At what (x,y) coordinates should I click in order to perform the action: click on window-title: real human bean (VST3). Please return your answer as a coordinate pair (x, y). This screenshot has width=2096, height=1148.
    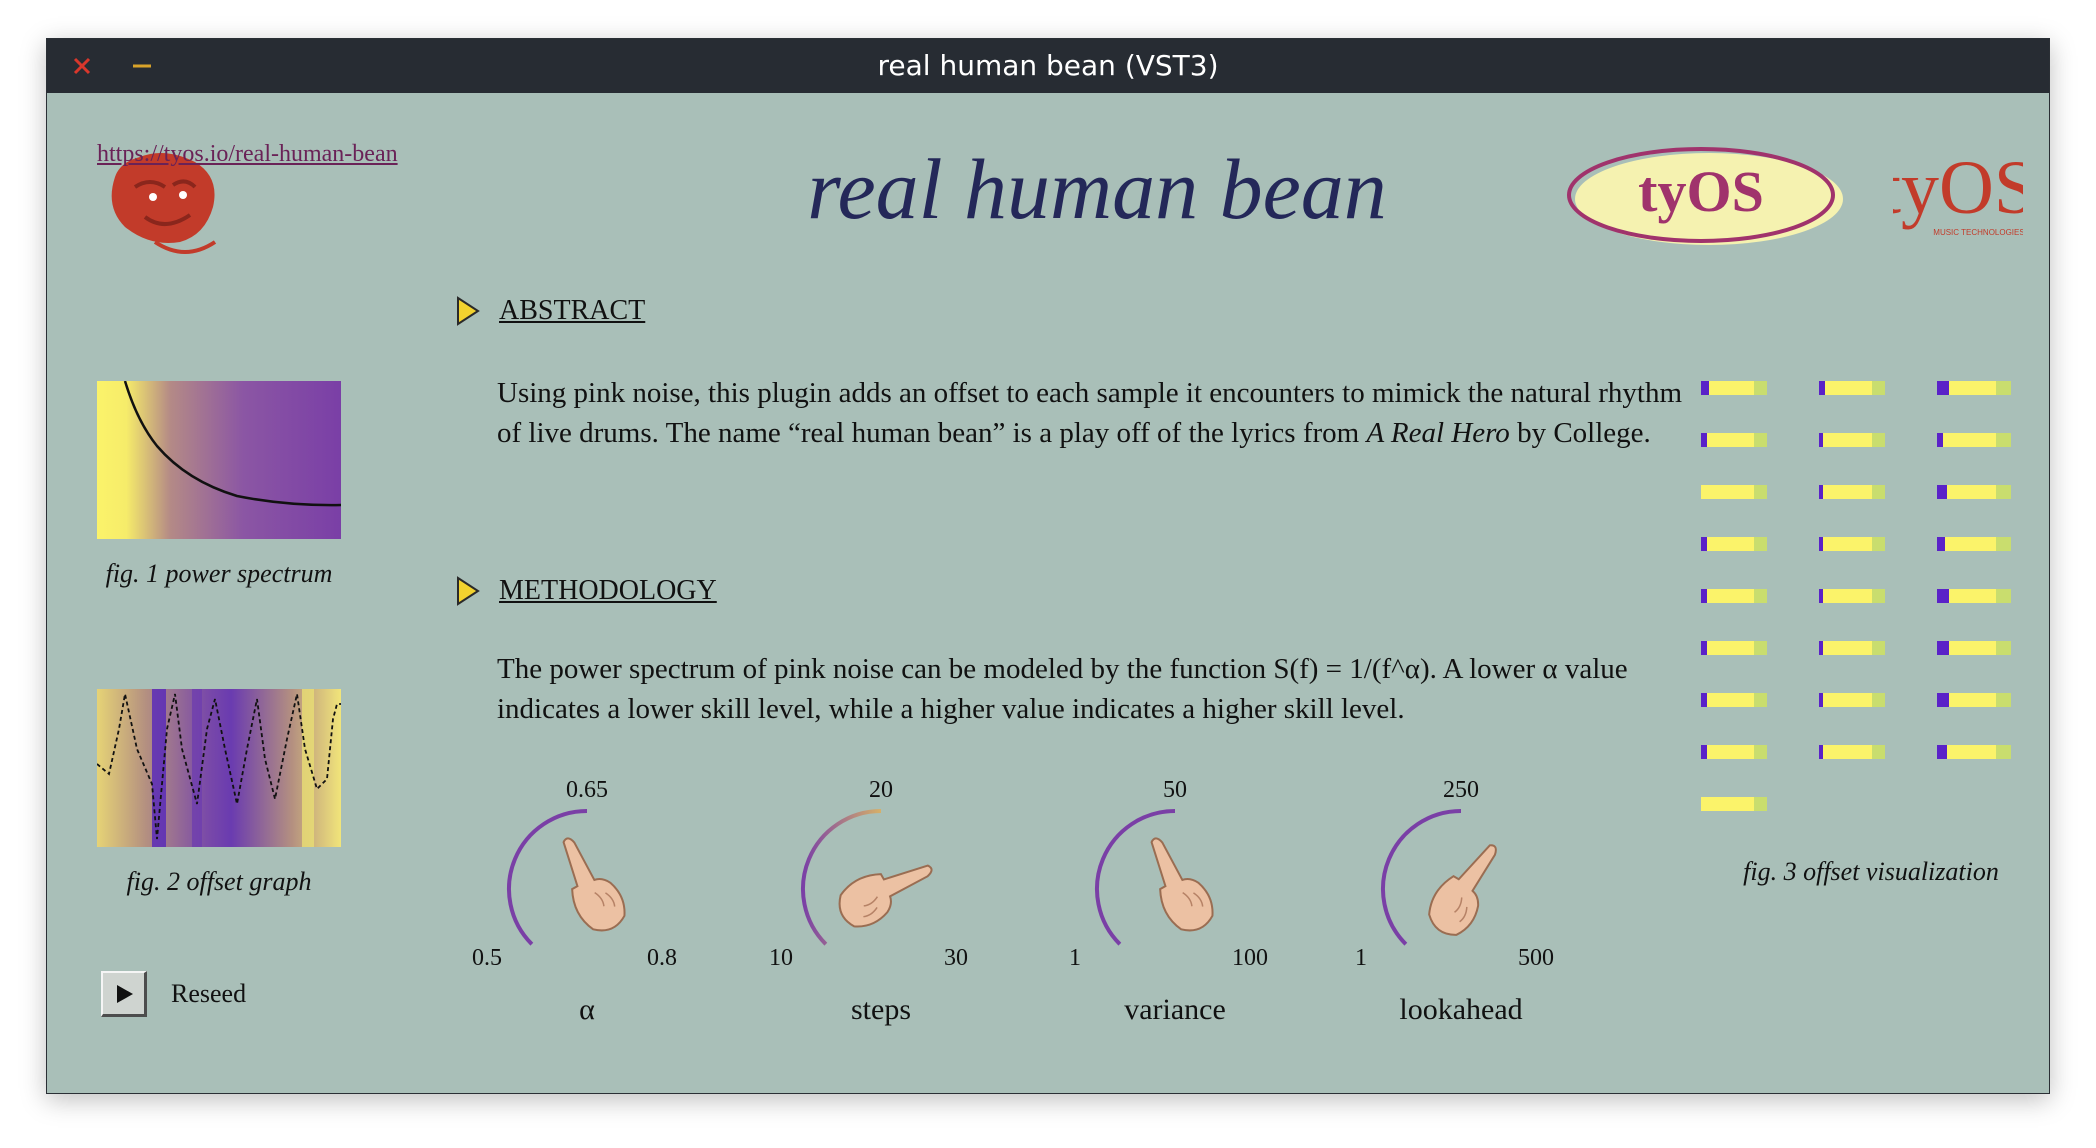
    Looking at the image, I should click on (1048, 65).